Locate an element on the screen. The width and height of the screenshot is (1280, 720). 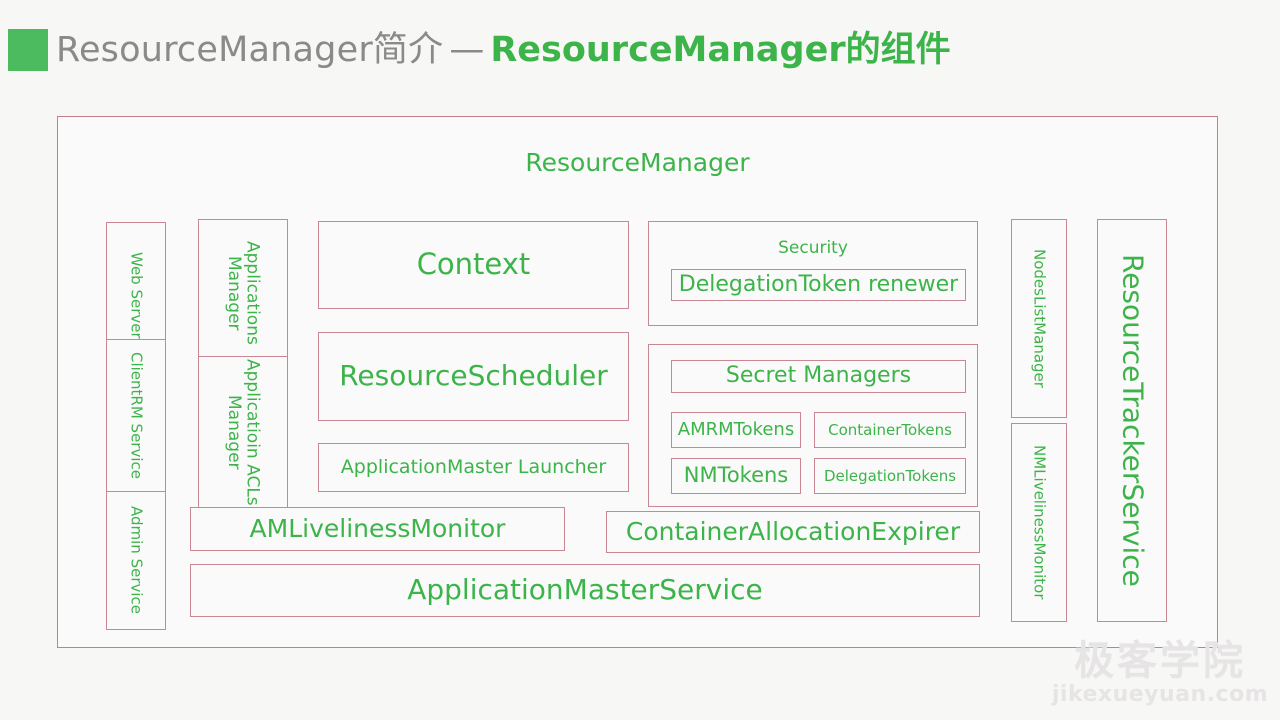
box-applications-manager: Applications Manager is located at coordinates (243, 293).